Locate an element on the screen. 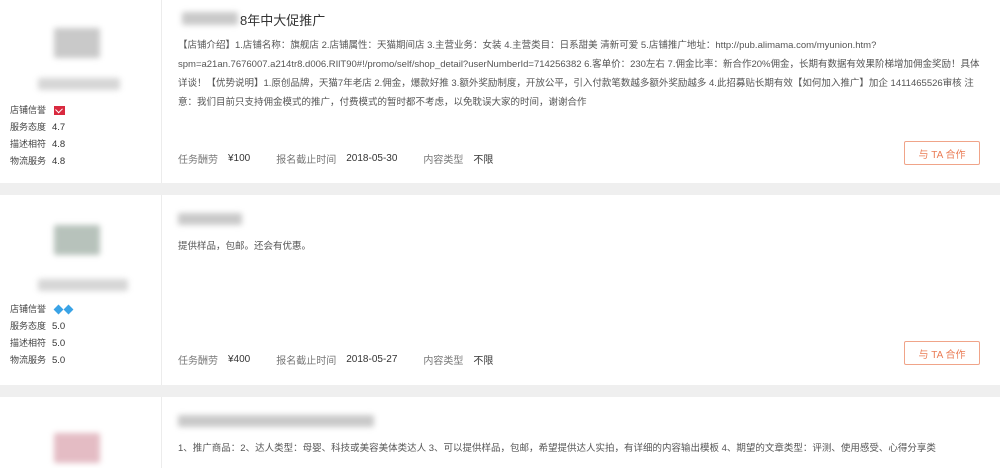 The height and width of the screenshot is (468, 1000). rating-service: 服务态度 4.7 is located at coordinates (37, 127).